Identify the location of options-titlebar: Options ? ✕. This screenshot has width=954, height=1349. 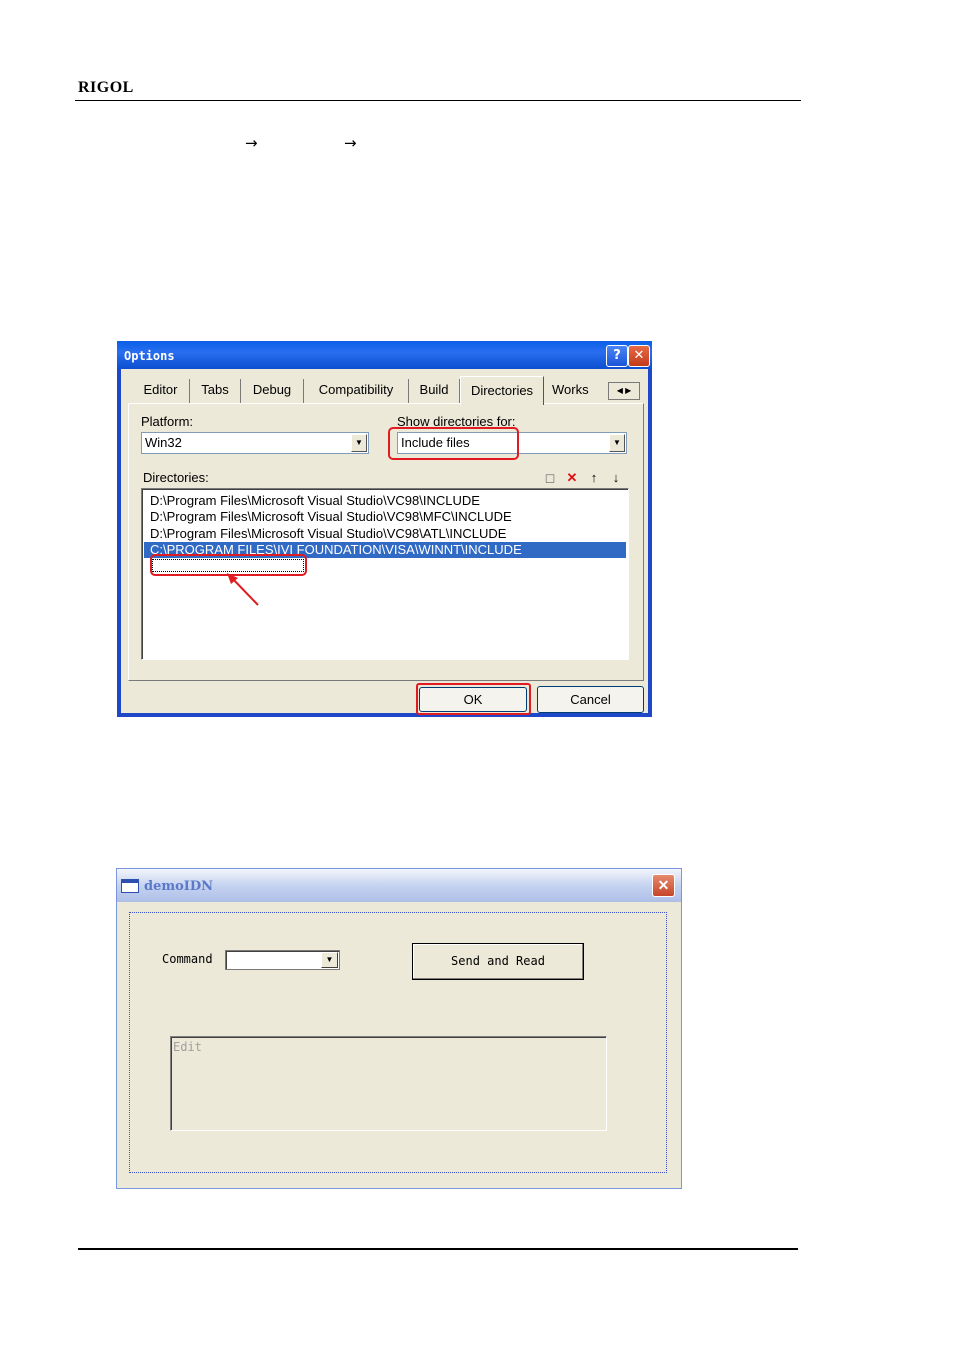
(384, 355).